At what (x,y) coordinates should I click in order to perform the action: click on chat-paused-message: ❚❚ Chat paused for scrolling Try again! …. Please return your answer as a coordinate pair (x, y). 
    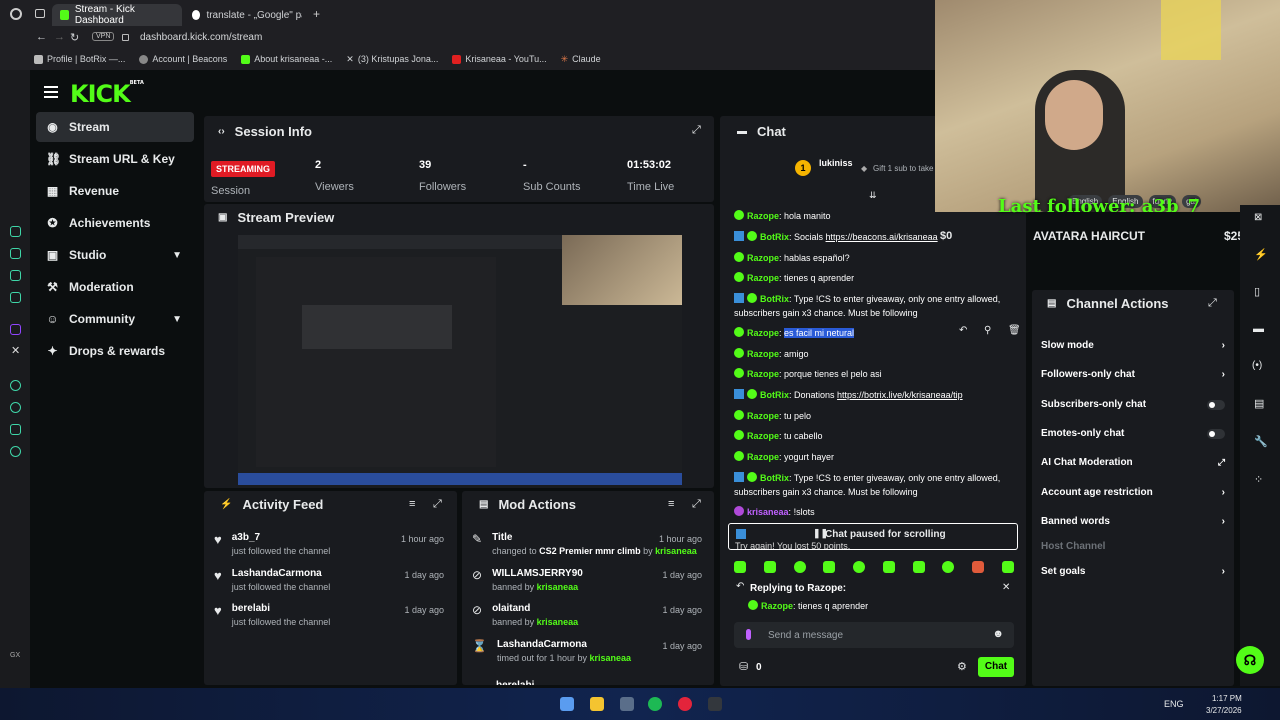
    Looking at the image, I should click on (873, 536).